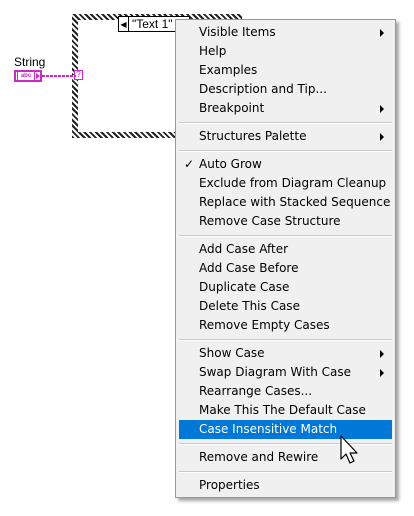 This screenshot has width=414, height=516. I want to click on menu-item-label: Add Case Before, so click(249, 268).